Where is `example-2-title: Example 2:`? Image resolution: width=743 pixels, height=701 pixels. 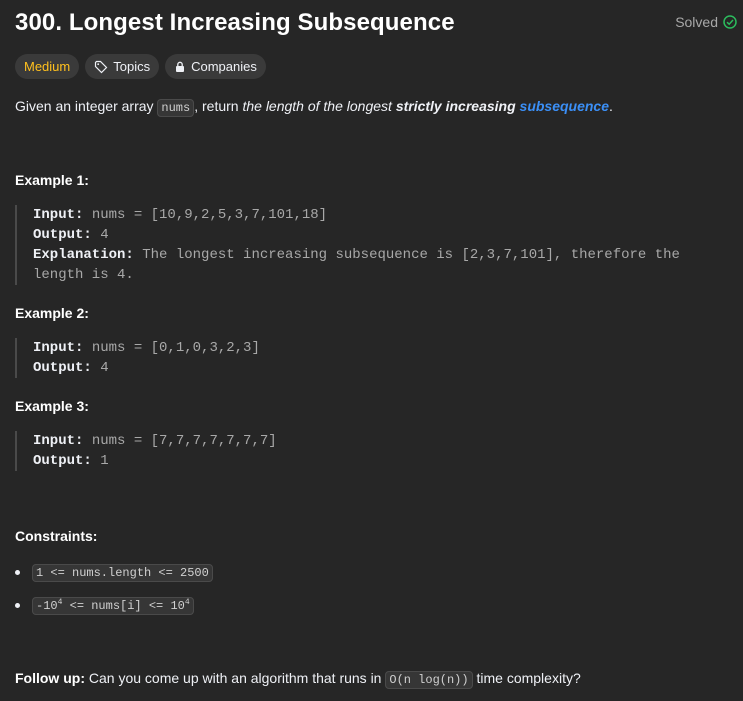 example-2-title: Example 2: is located at coordinates (52, 313).